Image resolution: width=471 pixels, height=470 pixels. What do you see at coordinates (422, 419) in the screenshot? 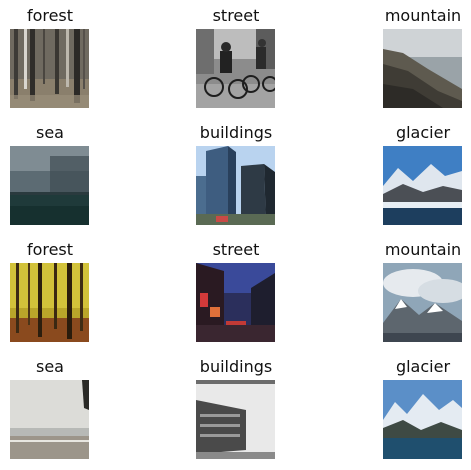
I see `glacier-lake-photo` at bounding box center [422, 419].